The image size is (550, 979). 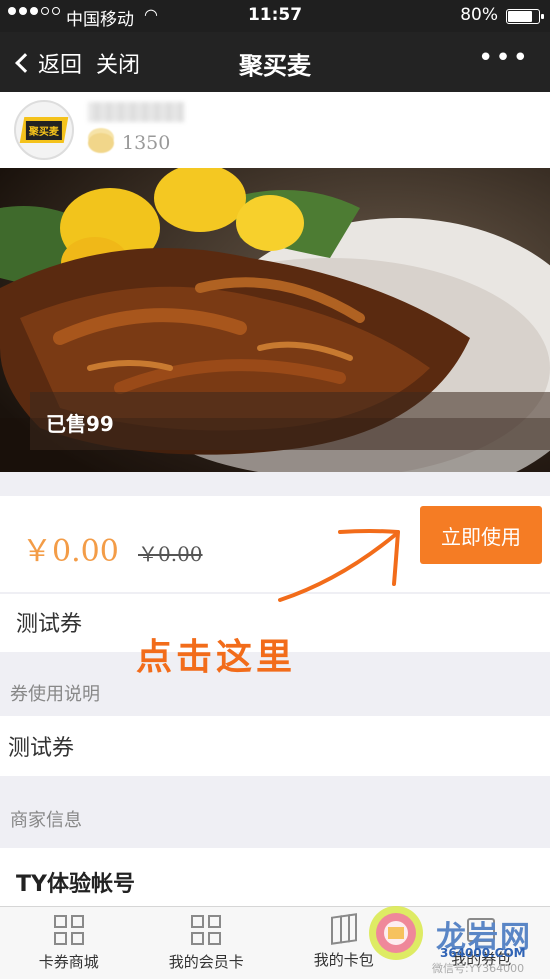 What do you see at coordinates (55, 694) in the screenshot?
I see `usage-section-title: 券使用说明` at bounding box center [55, 694].